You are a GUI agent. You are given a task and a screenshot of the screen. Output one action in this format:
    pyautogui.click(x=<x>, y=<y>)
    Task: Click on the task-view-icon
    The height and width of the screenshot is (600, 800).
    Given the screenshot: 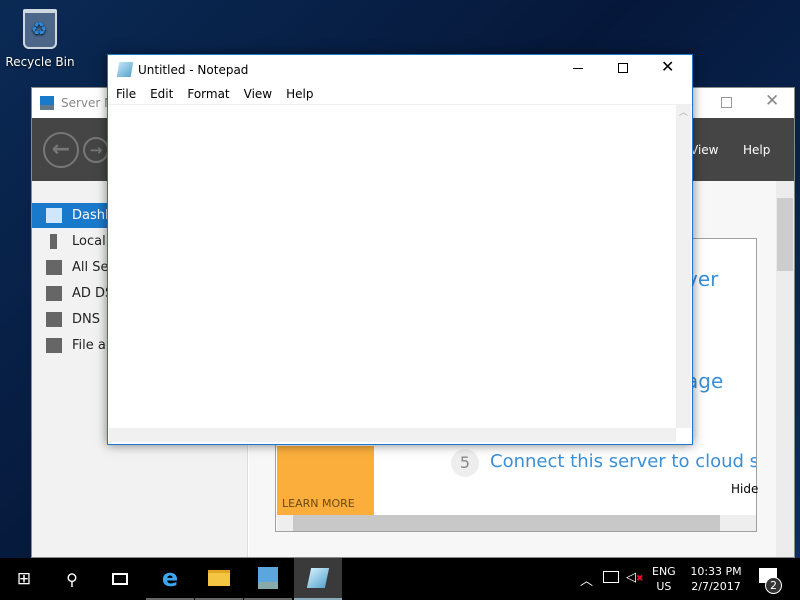 What is the action you would take?
    pyautogui.click(x=120, y=579)
    